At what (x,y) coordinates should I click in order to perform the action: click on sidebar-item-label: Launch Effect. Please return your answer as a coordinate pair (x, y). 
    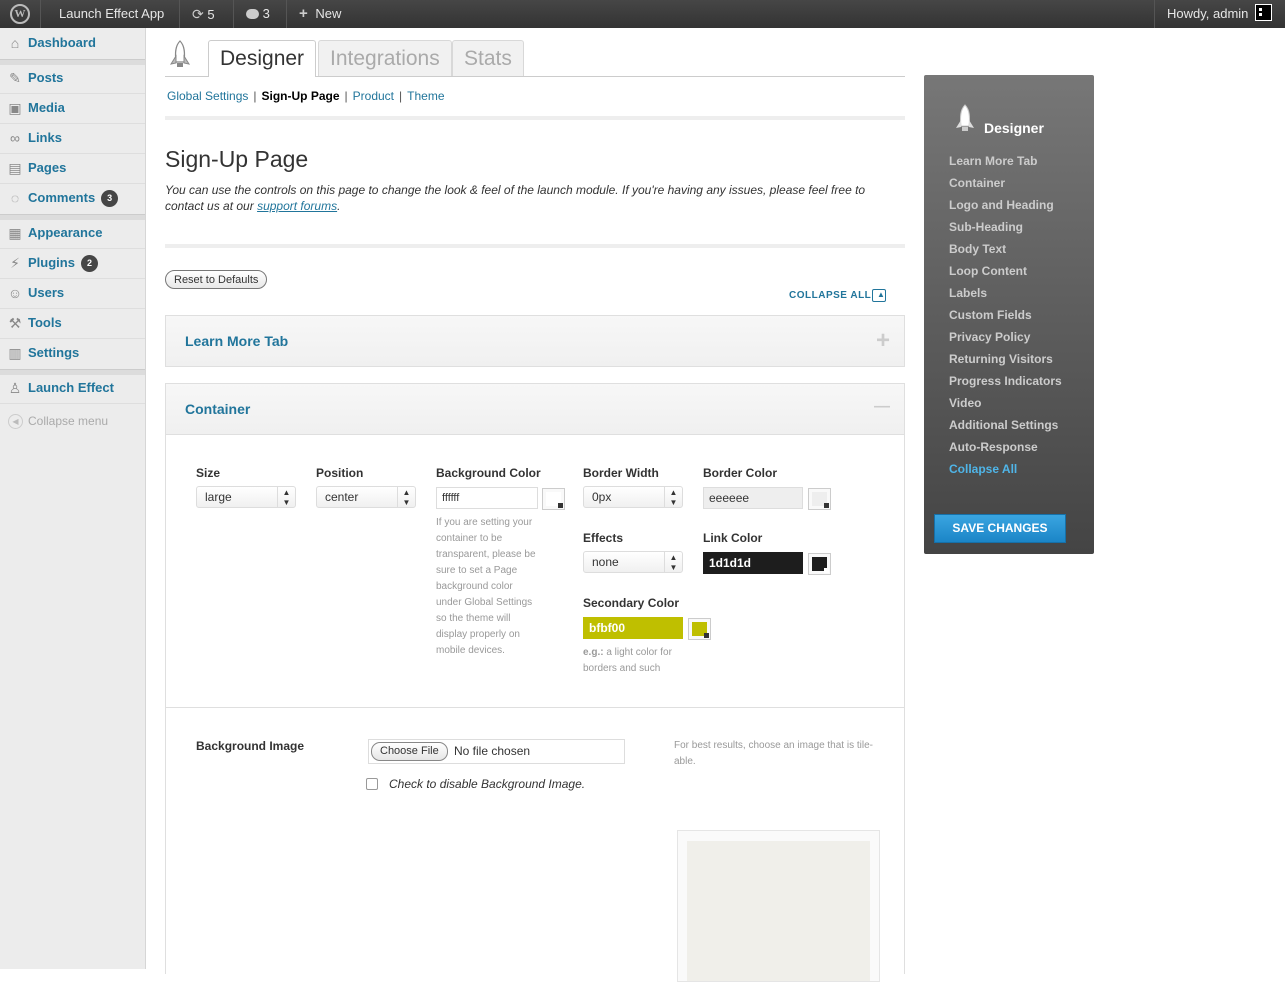
    Looking at the image, I should click on (71, 387).